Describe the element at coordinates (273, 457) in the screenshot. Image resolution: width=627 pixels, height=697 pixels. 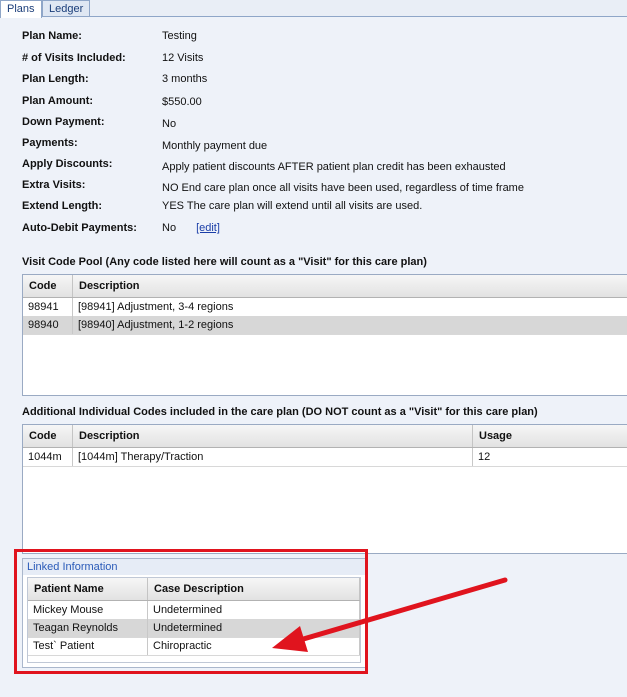
I see `description-cell: [1044m] Therapy/Traction` at that location.